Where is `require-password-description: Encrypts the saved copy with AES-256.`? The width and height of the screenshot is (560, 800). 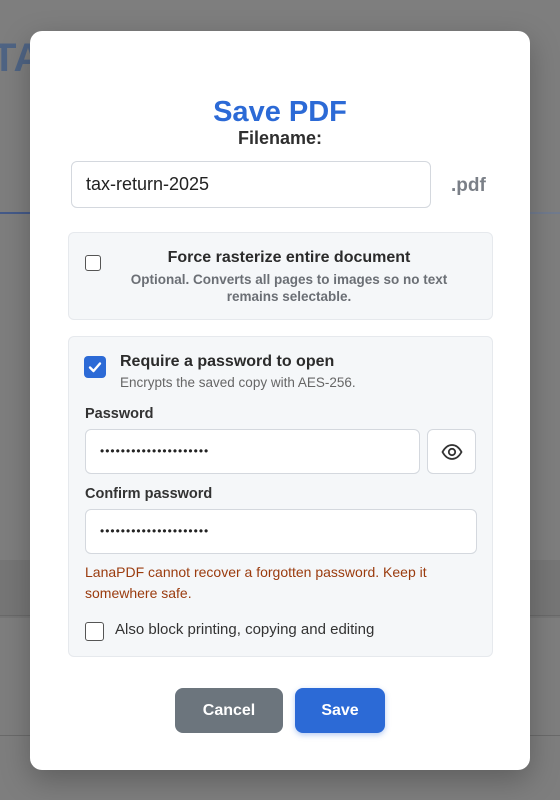
require-password-description: Encrypts the saved copy with AES-256. is located at coordinates (238, 382).